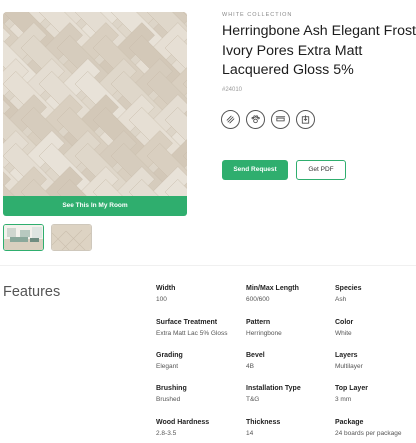 Image resolution: width=416 pixels, height=443 pixels. What do you see at coordinates (161, 299) in the screenshot?
I see `spec-value: 100` at bounding box center [161, 299].